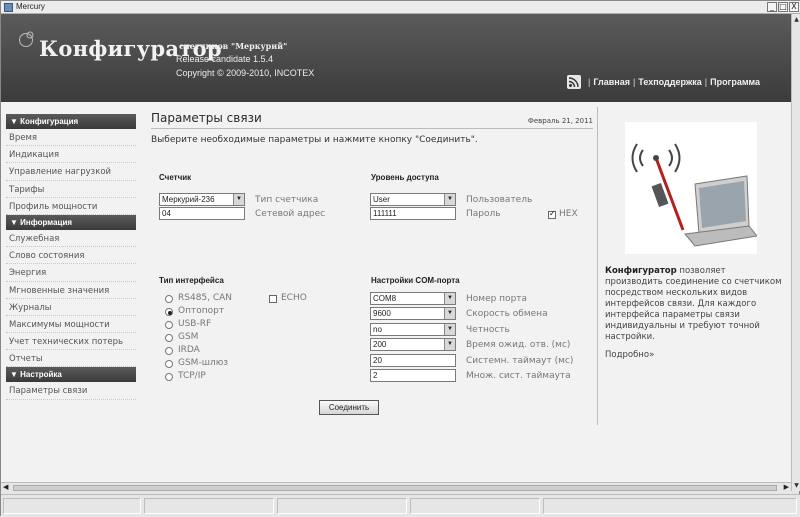  Describe the element at coordinates (26, 39) in the screenshot. I see `logo-icon` at that location.